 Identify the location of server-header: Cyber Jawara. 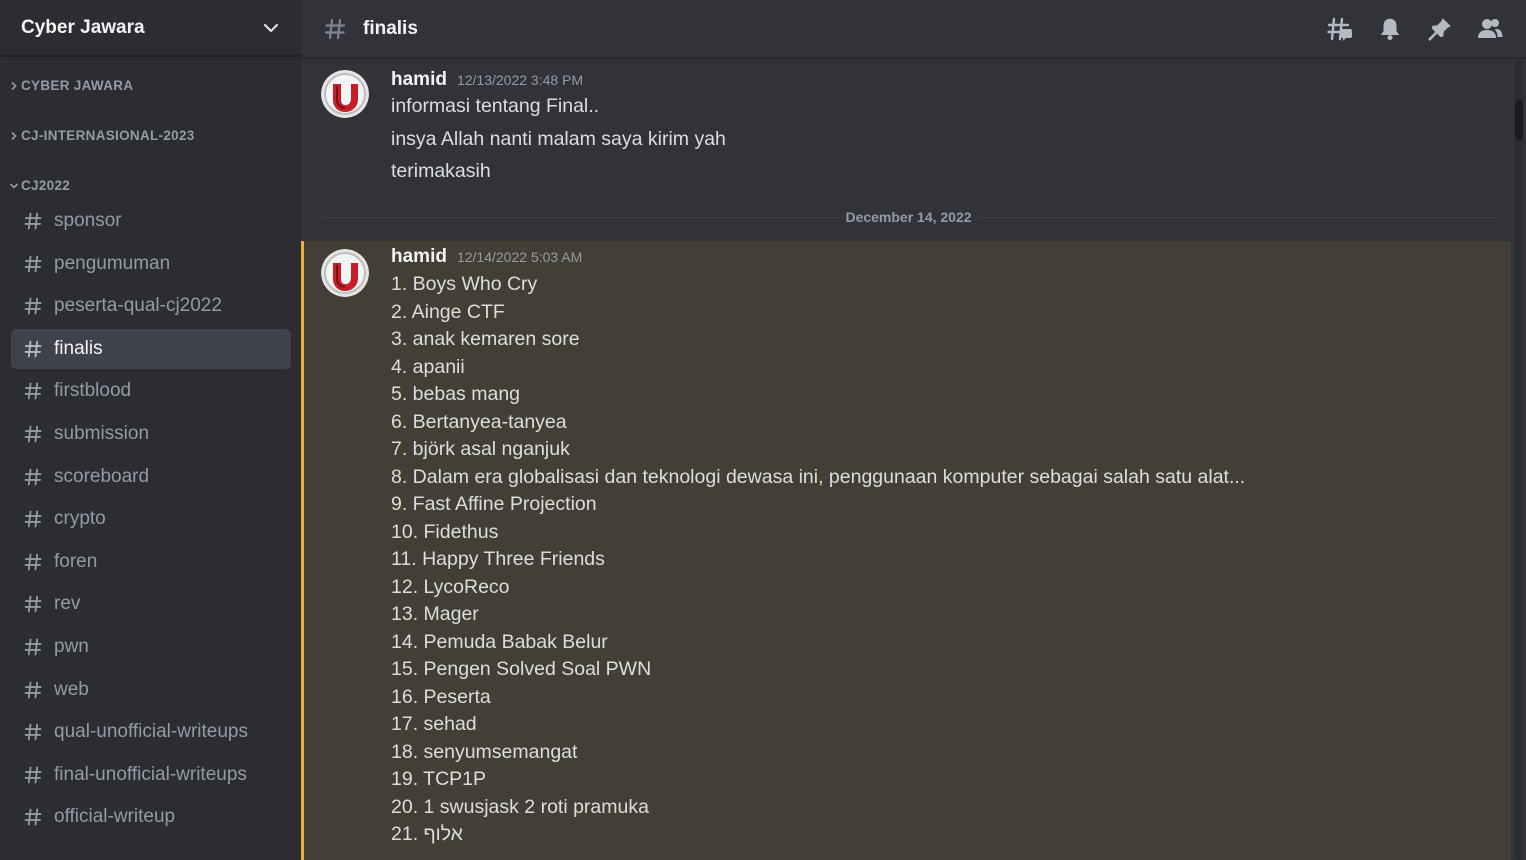
(150, 28).